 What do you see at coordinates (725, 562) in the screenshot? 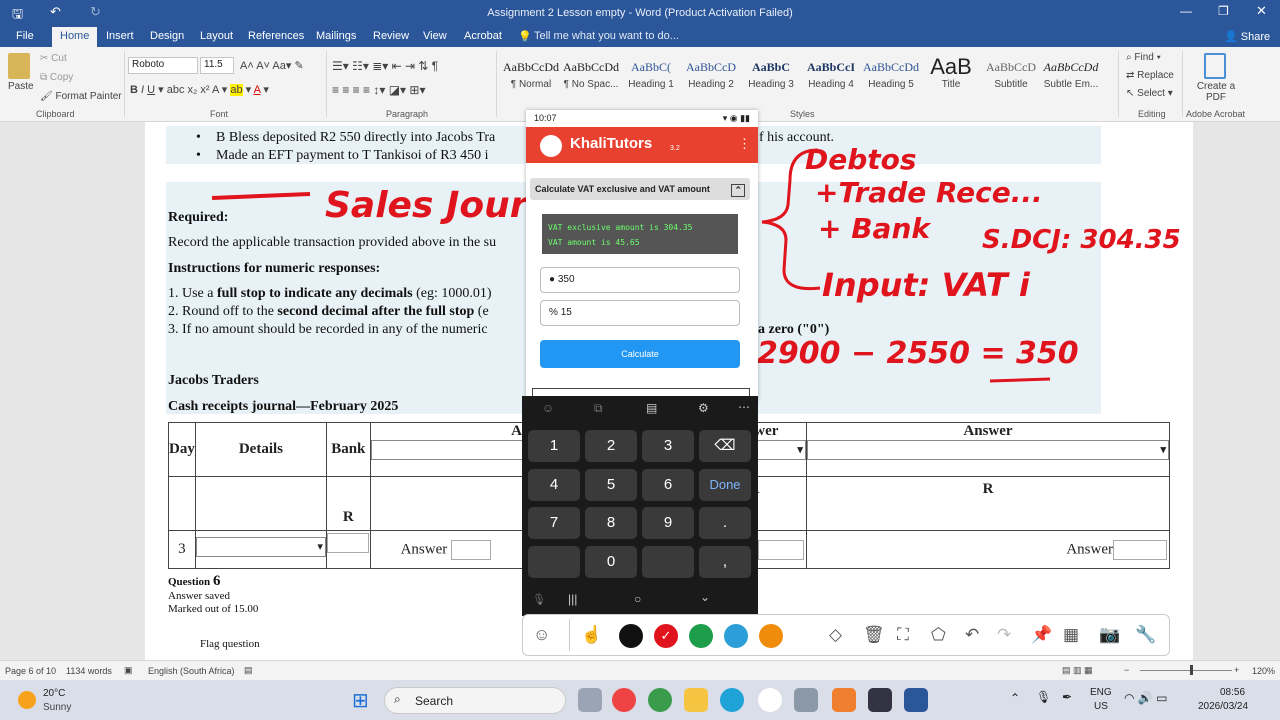
I see `key-comma: ,` at bounding box center [725, 562].